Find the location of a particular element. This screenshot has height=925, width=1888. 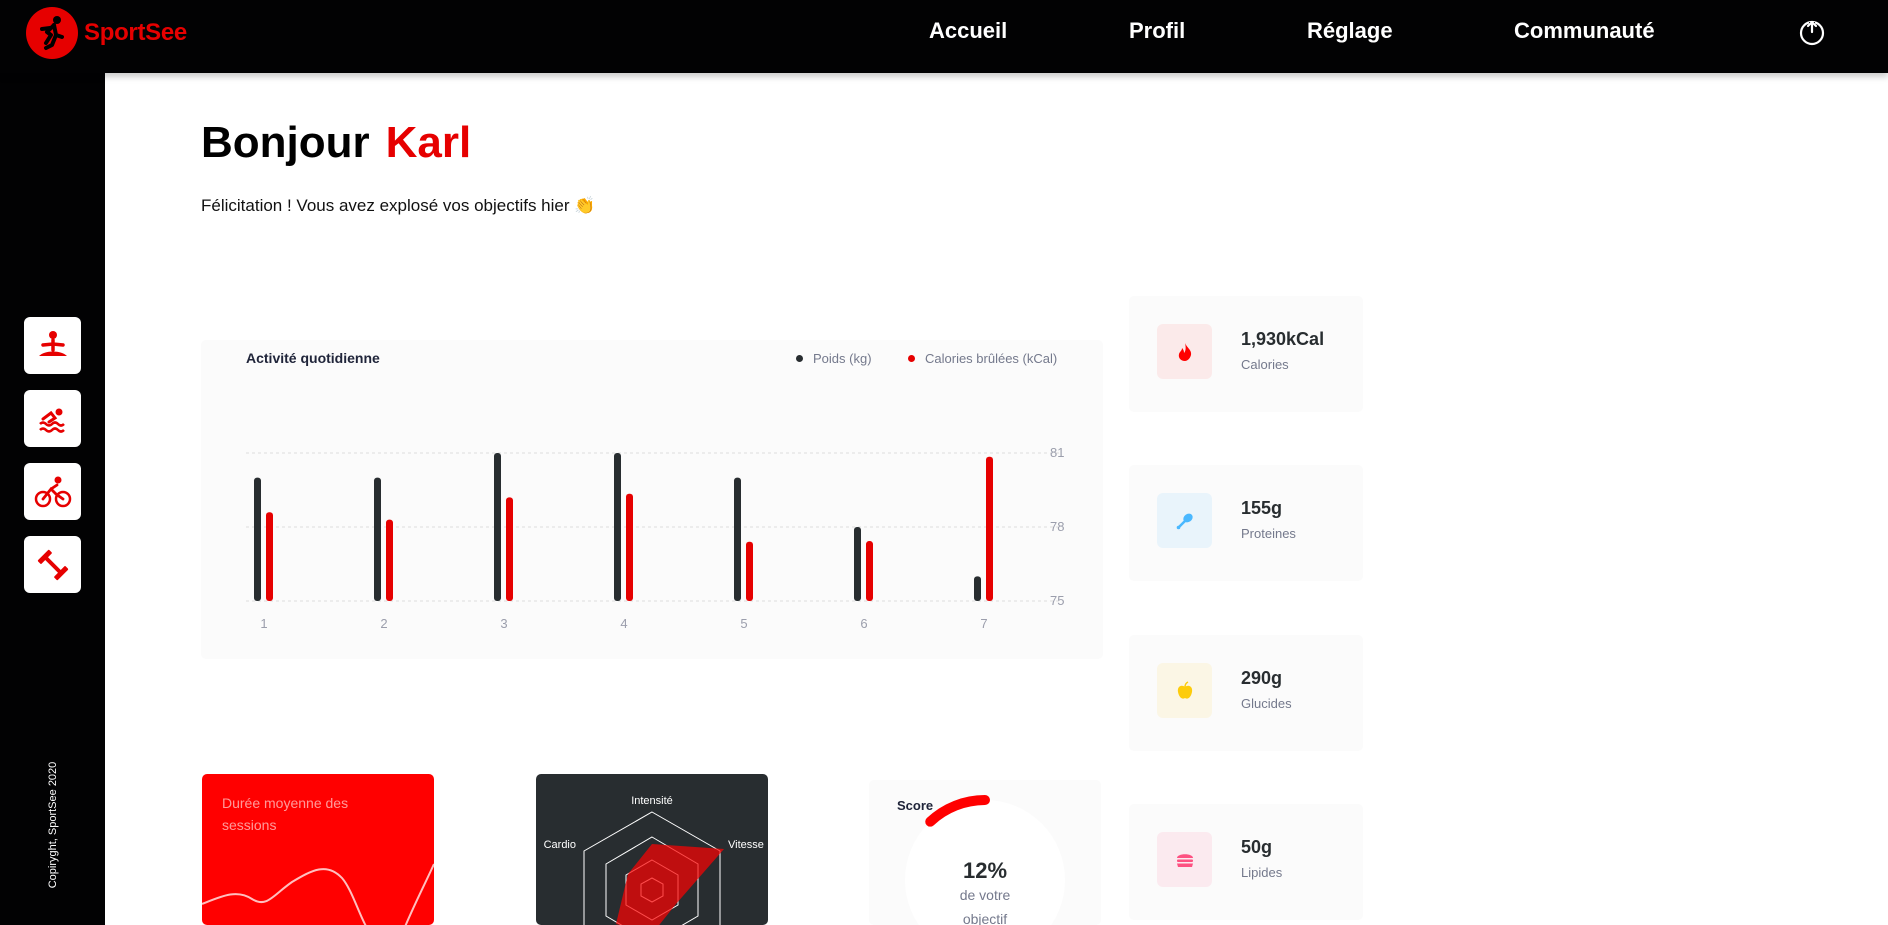

x-tick-label: 4 is located at coordinates (623, 623).